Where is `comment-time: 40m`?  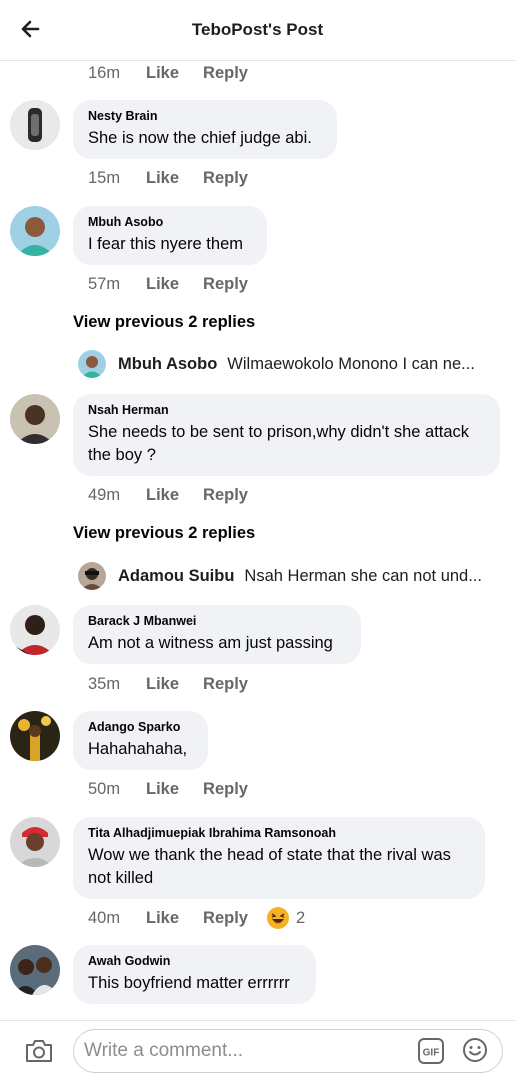 comment-time: 40m is located at coordinates (104, 917).